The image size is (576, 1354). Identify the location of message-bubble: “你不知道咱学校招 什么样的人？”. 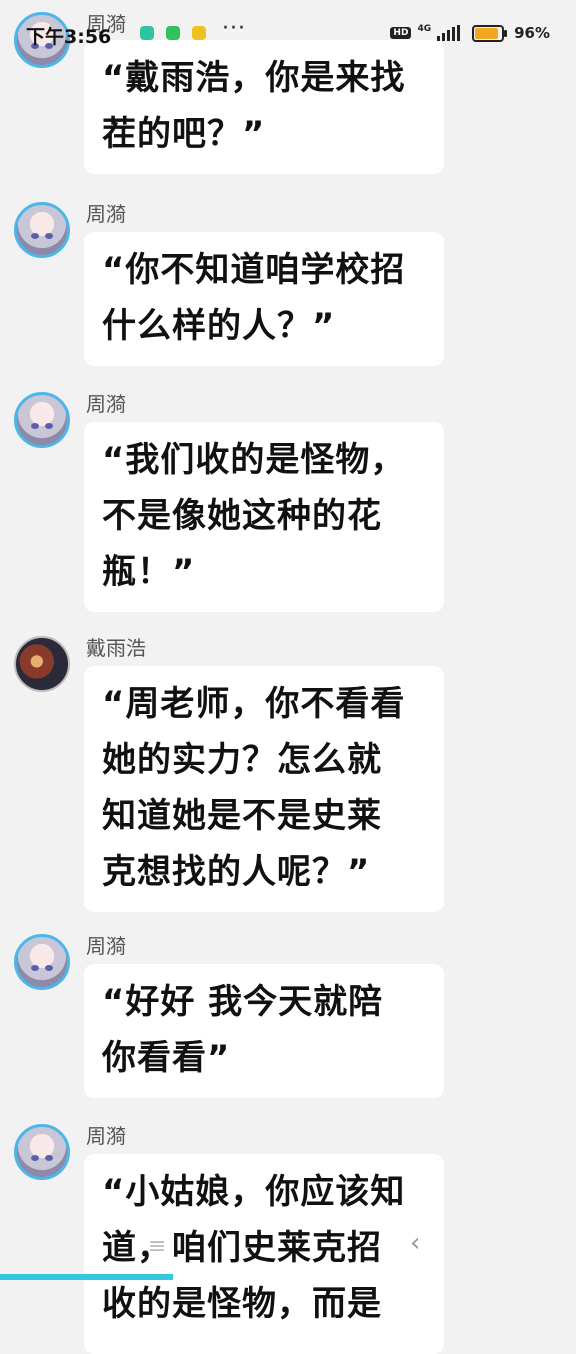
(264, 299).